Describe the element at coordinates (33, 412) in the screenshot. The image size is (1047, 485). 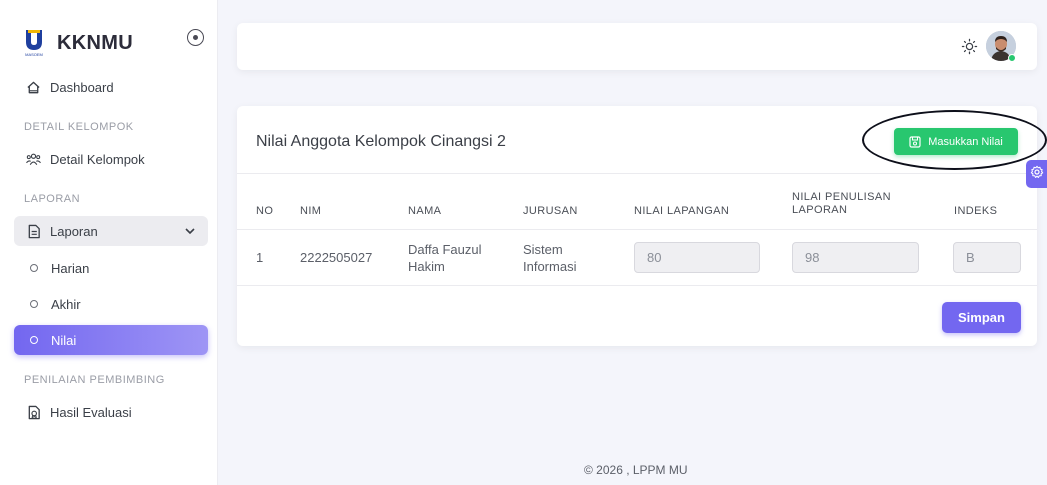
I see `file-certificate-icon` at that location.